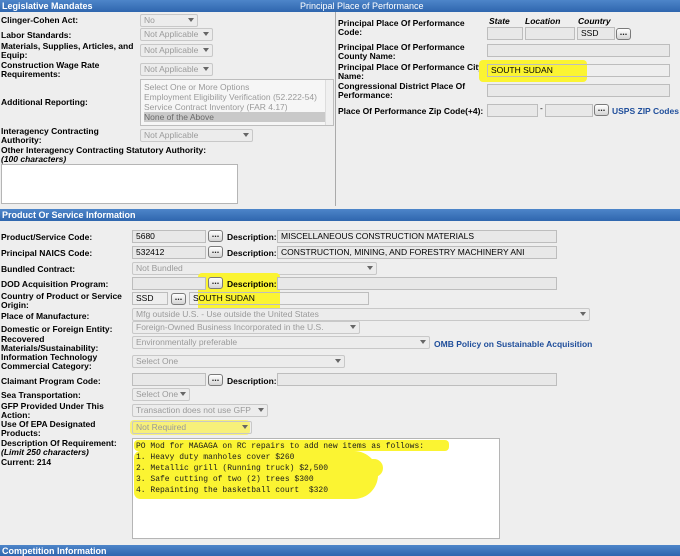  What do you see at coordinates (119, 184) in the screenshot?
I see `other-interagency-textarea` at bounding box center [119, 184].